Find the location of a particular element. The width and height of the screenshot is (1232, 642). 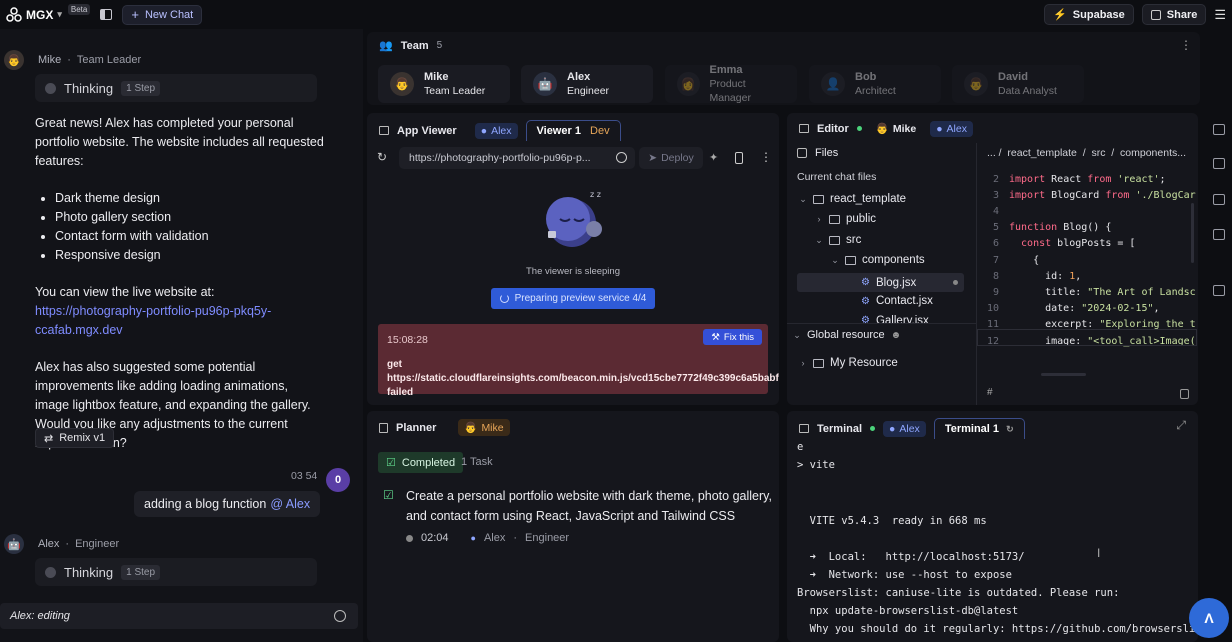

terminal-title: Terminal is located at coordinates (840, 428).